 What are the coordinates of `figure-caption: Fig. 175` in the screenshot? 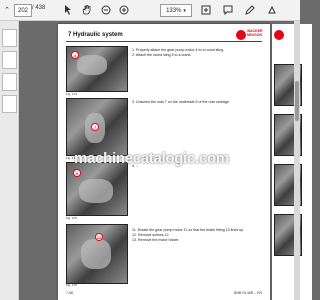 It's located at (71, 218).